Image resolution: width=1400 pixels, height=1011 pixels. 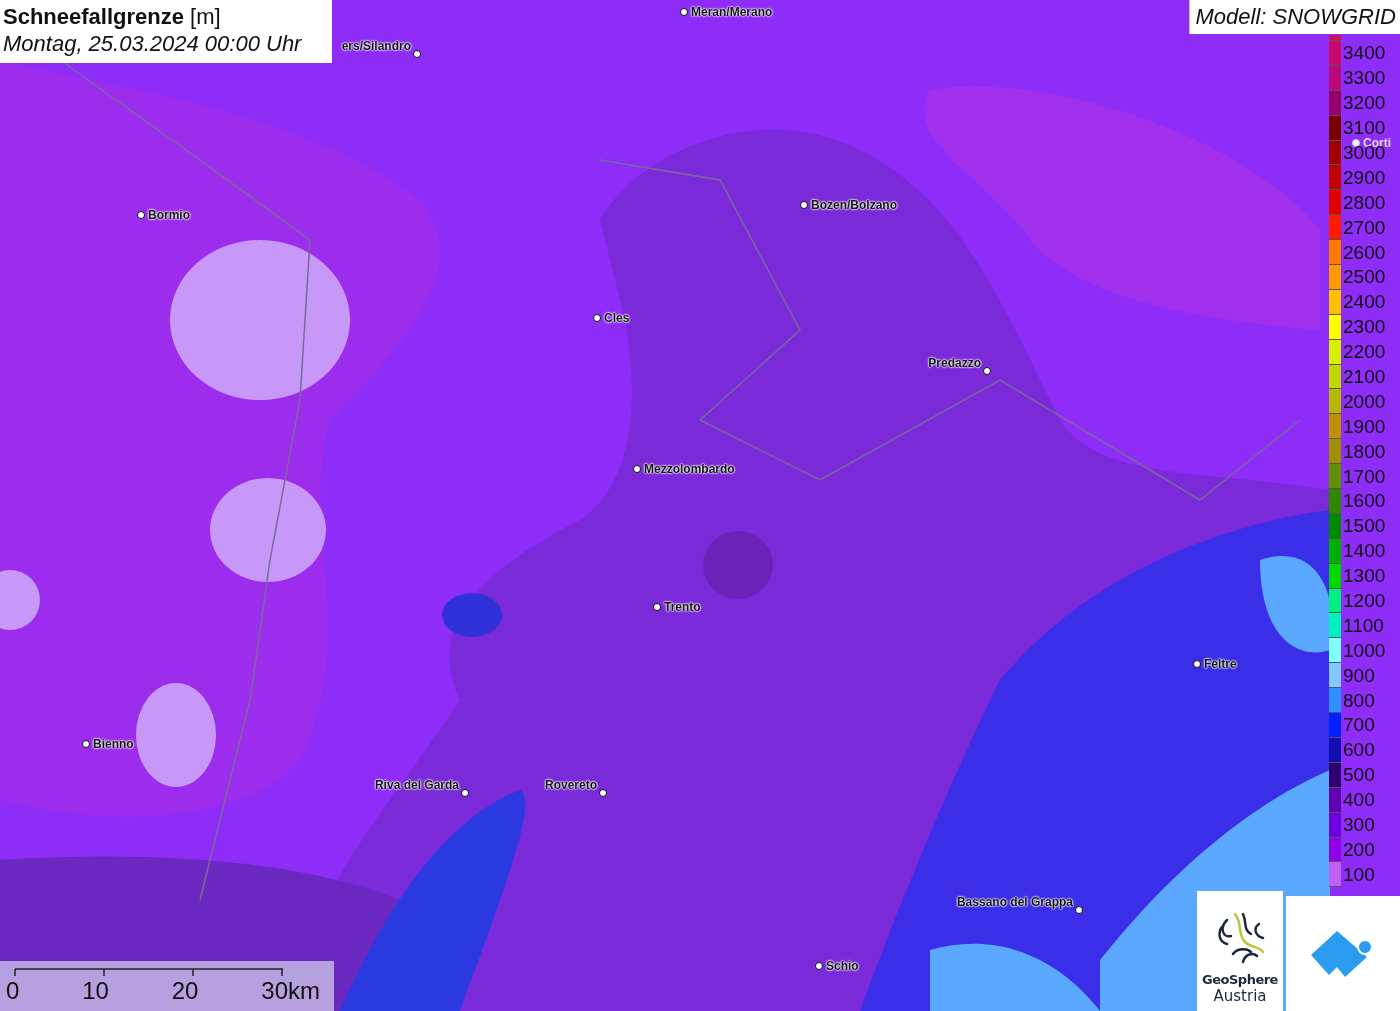 I want to click on legend-value: 100, so click(x=1359, y=874).